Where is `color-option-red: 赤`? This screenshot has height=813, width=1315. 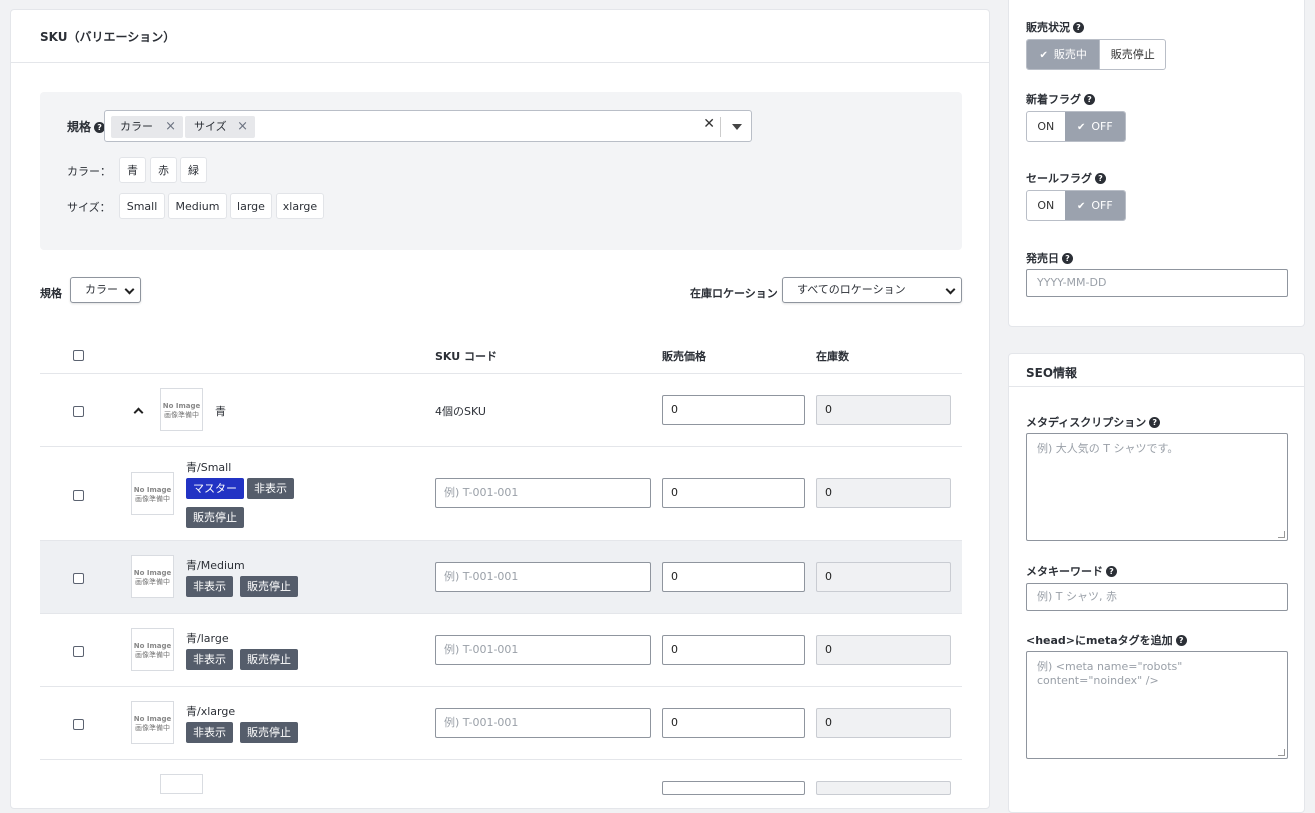
color-option-red: 赤 is located at coordinates (163, 170).